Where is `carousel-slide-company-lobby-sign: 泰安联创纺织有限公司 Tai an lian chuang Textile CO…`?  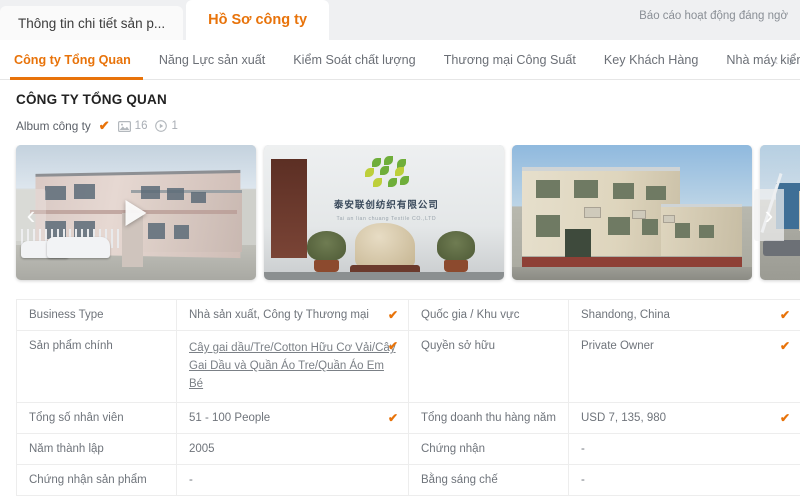 carousel-slide-company-lobby-sign: 泰安联创纺织有限公司 Tai an lian chuang Textile CO… is located at coordinates (384, 212).